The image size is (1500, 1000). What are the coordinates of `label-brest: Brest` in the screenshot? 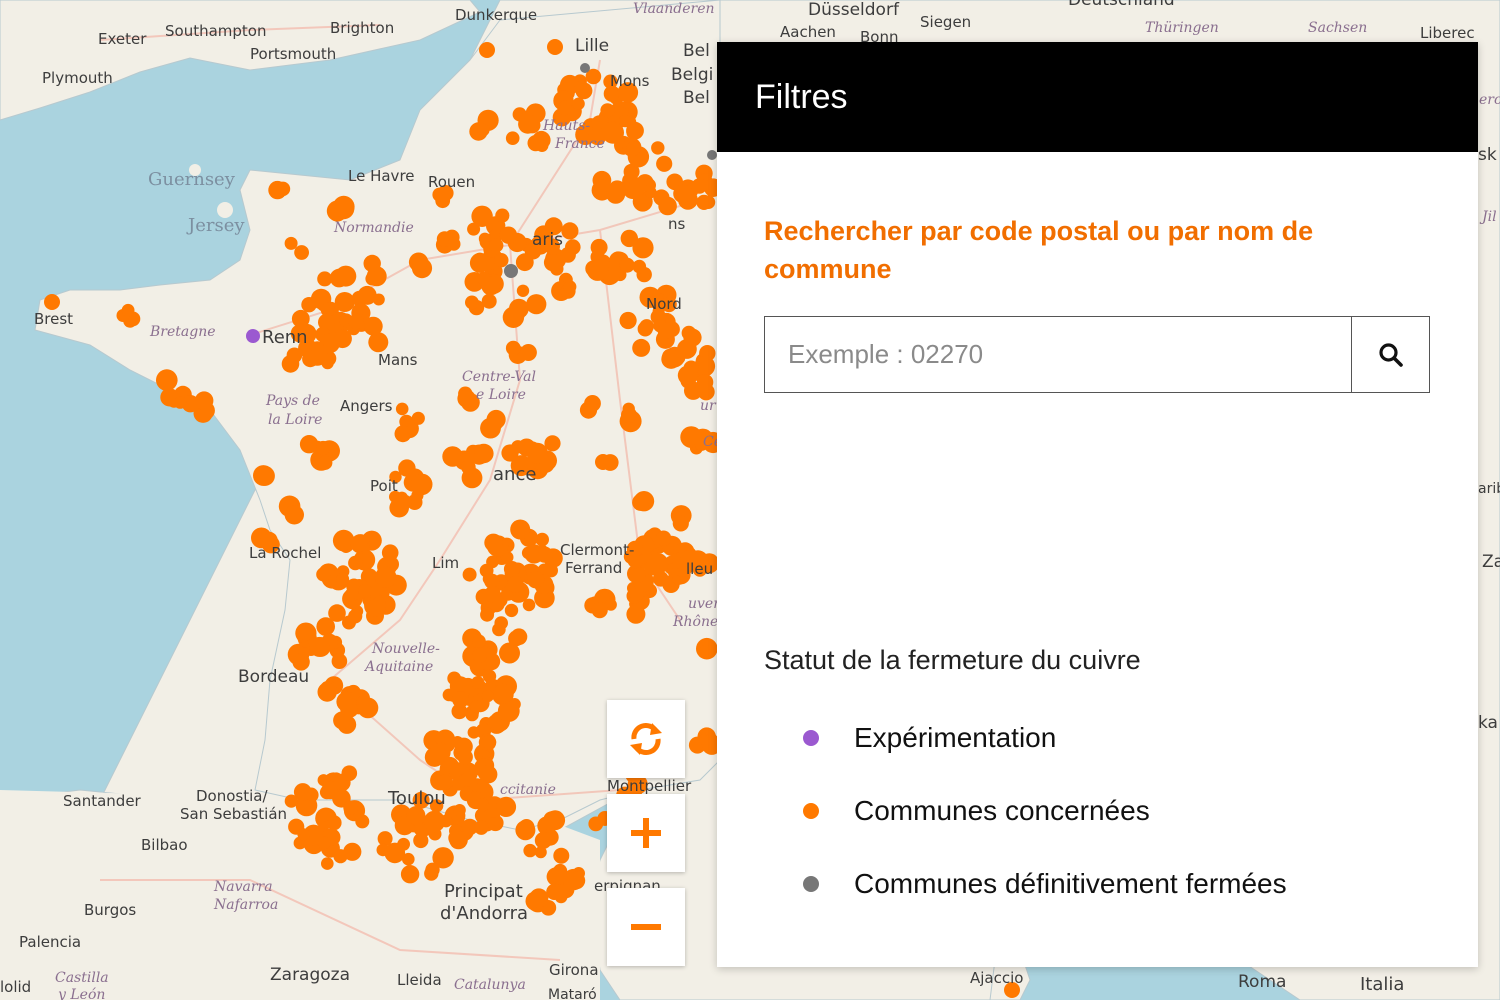 It's located at (53, 319).